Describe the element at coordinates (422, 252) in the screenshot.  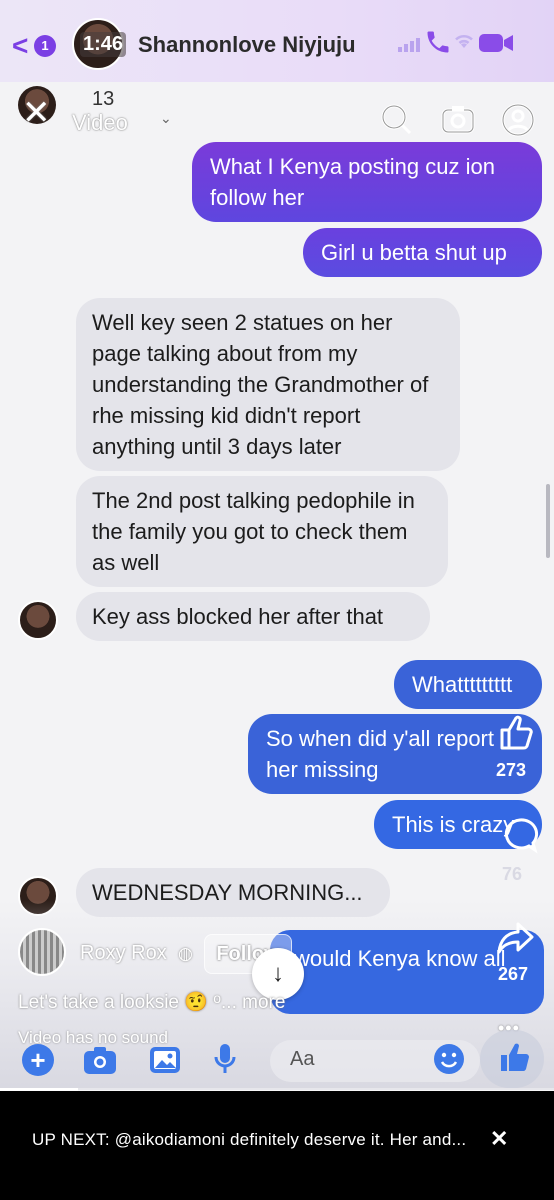
I see `message-out: Girl u betta shut up` at that location.